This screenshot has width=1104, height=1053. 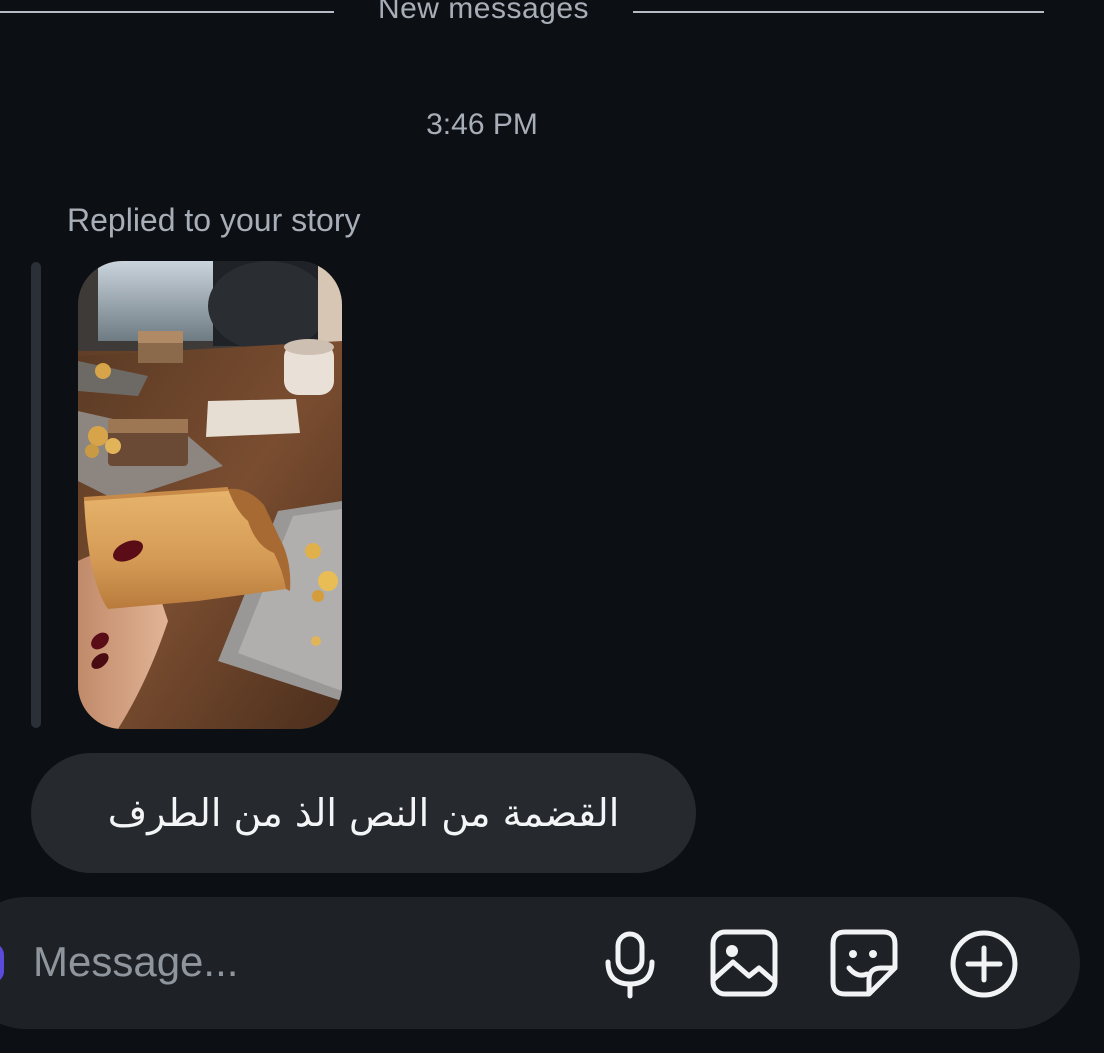 What do you see at coordinates (167, 12) in the screenshot?
I see `divider-line-left` at bounding box center [167, 12].